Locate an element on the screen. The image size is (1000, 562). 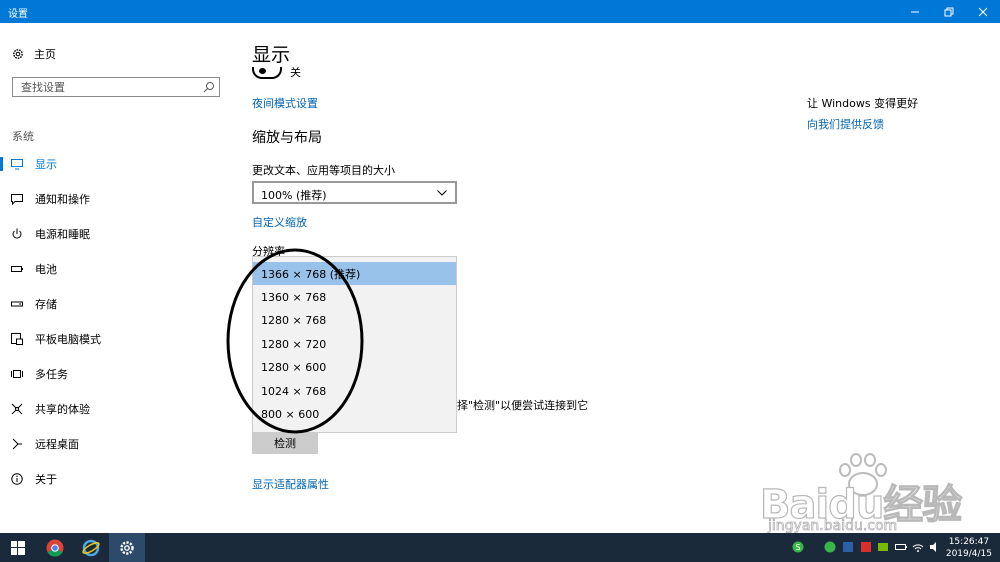
sidebar-item-power: 电源和睡眠 is located at coordinates (116, 234).